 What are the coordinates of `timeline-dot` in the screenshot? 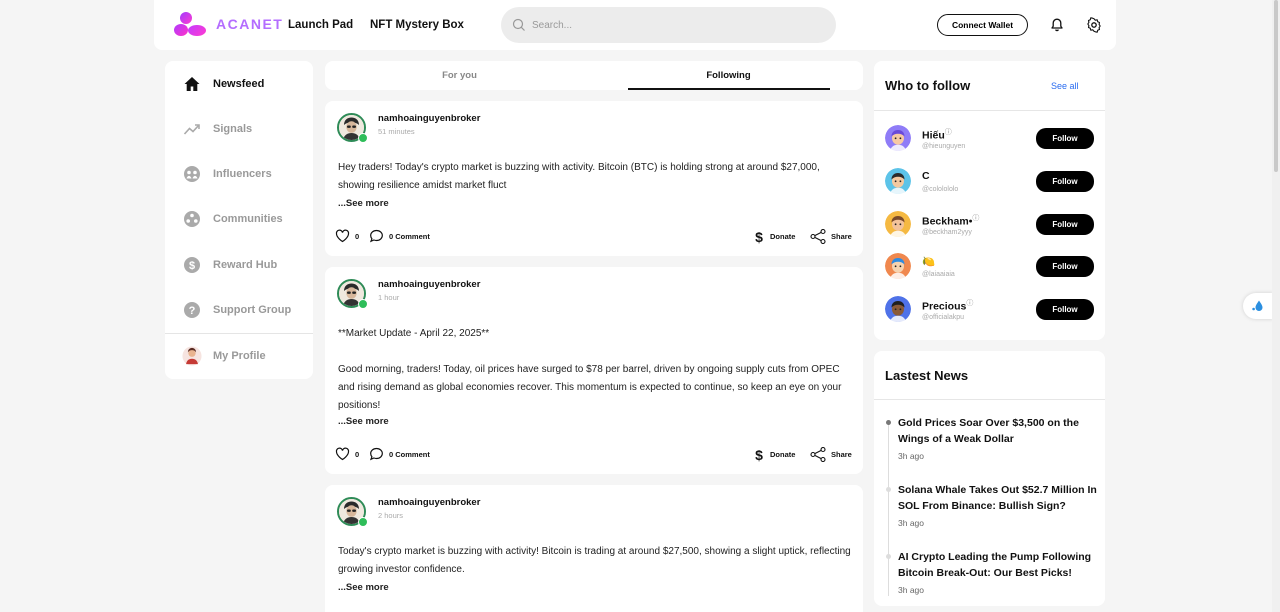 It's located at (888, 422).